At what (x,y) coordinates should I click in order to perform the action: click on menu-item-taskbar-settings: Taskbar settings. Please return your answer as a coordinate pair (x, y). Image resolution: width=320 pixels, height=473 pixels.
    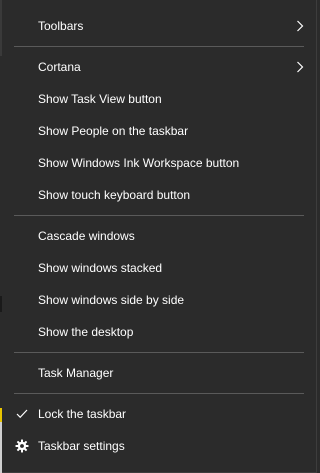
    Looking at the image, I should click on (159, 446).